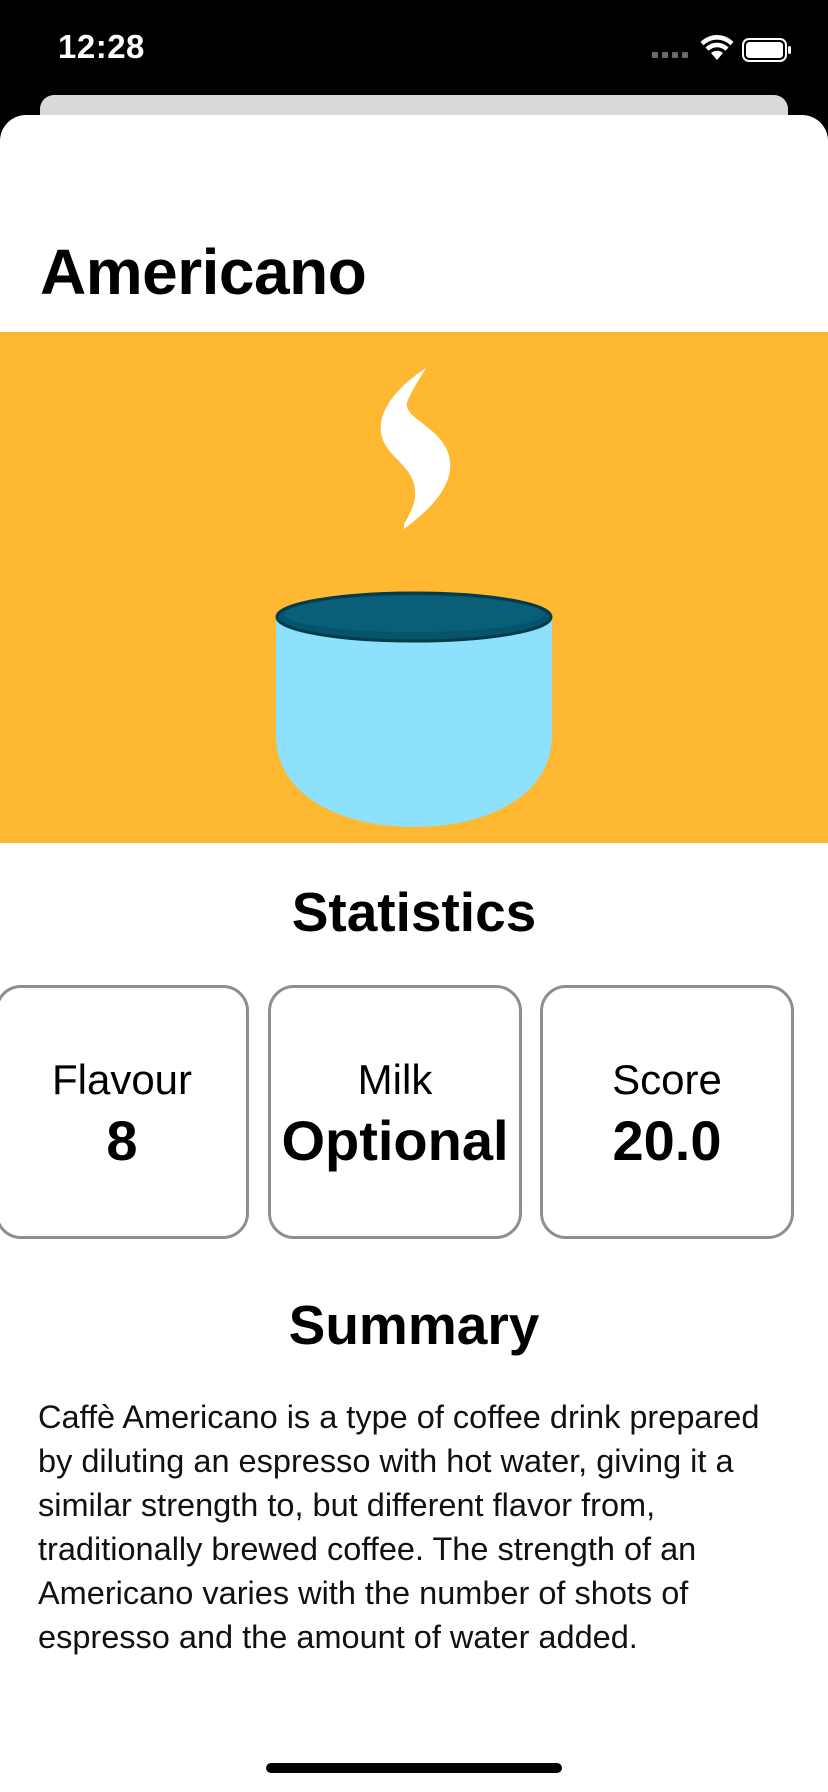 The height and width of the screenshot is (1792, 828). I want to click on summary-heading: Summary, so click(414, 1325).